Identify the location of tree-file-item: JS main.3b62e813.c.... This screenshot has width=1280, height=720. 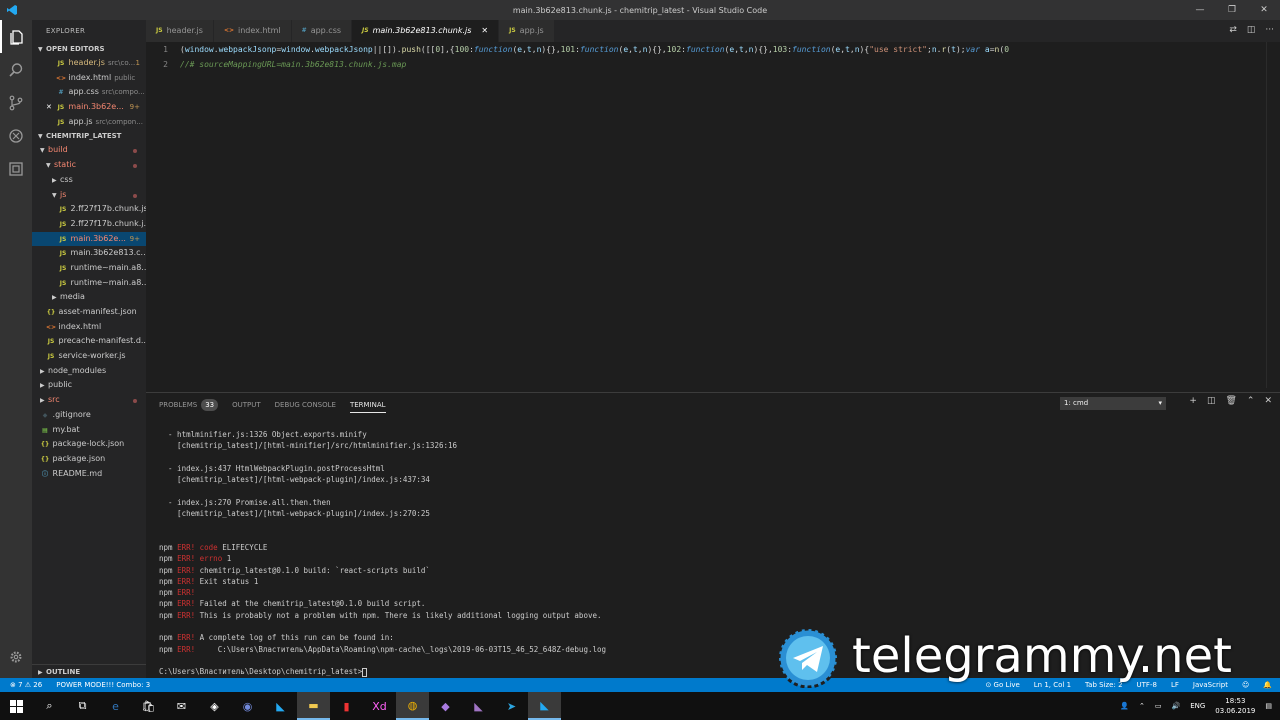
(89, 253).